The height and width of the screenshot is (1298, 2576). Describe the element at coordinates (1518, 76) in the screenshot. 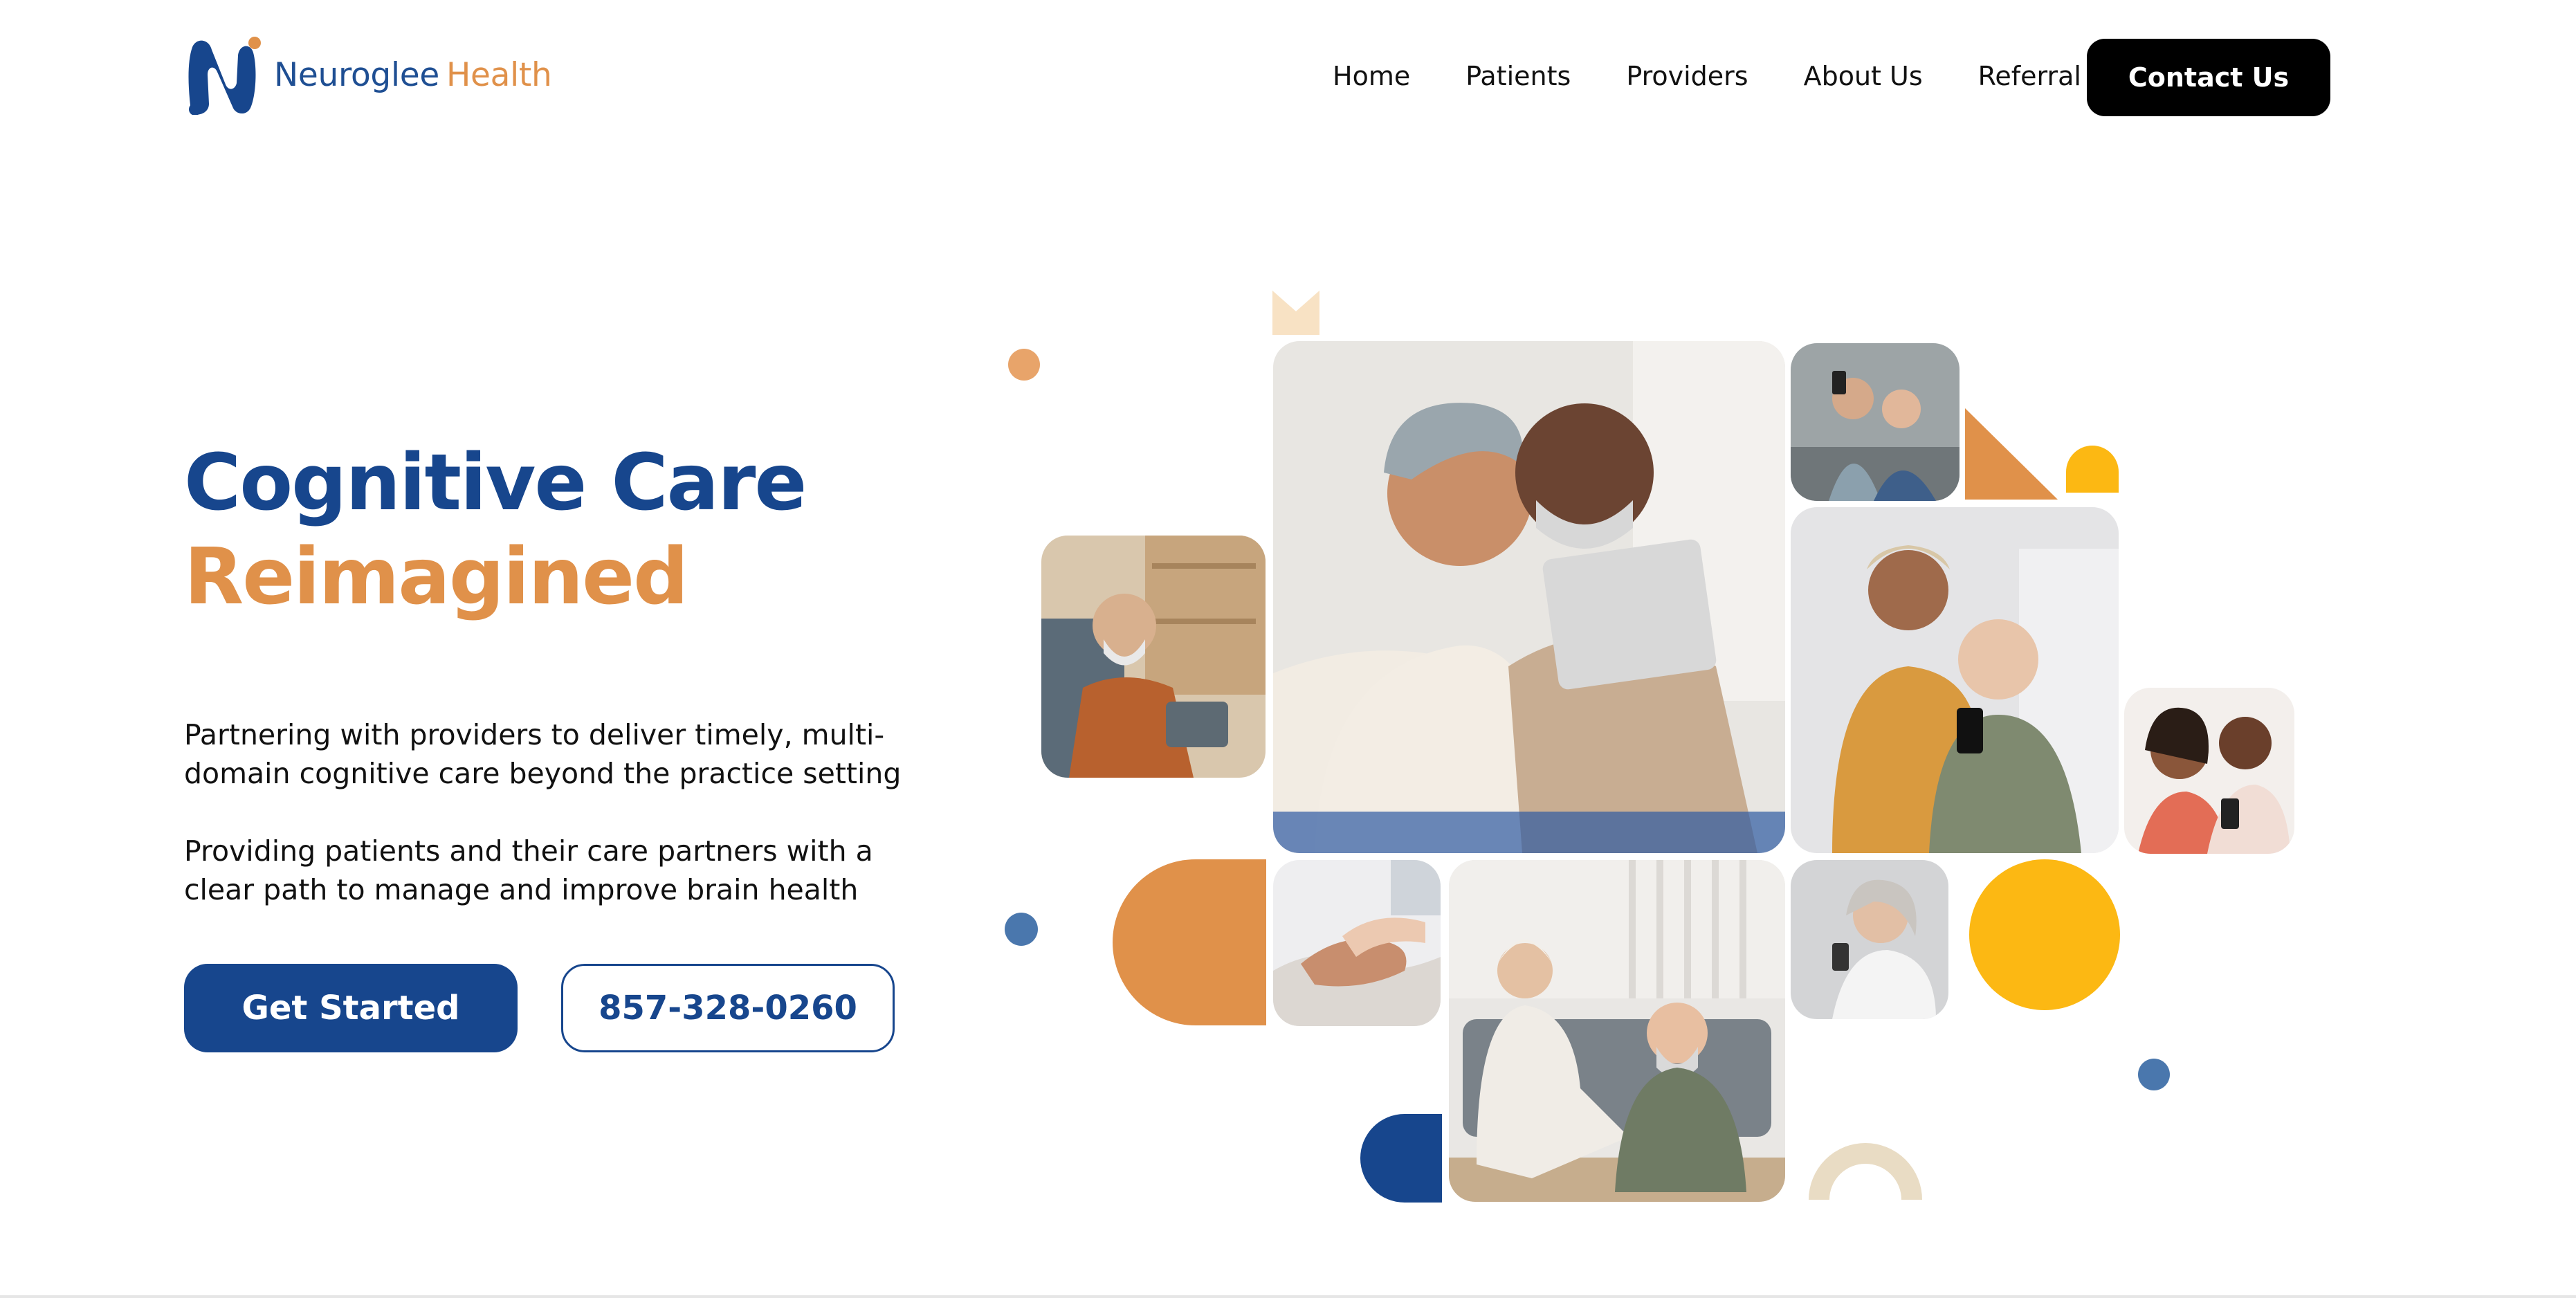

I see `nav-patients: Patients` at that location.